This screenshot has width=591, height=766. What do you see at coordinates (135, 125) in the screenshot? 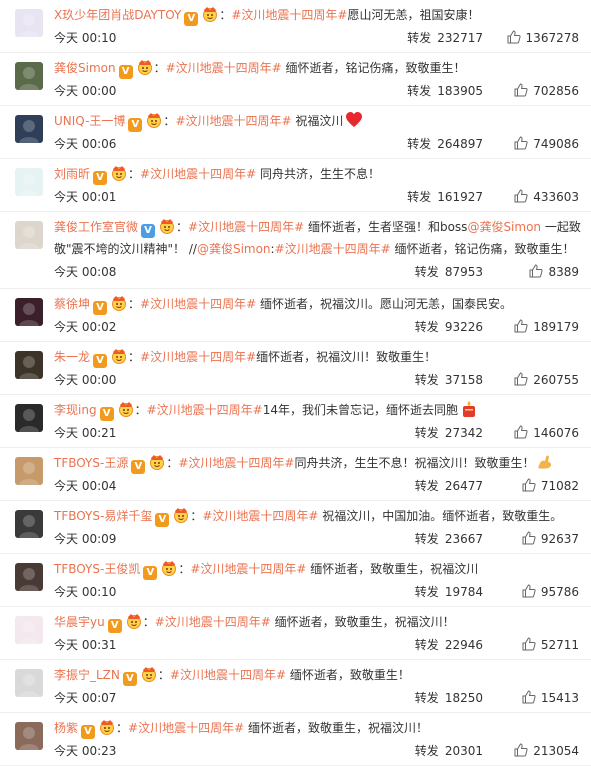
I see `verified-badge-icon: V` at bounding box center [135, 125].